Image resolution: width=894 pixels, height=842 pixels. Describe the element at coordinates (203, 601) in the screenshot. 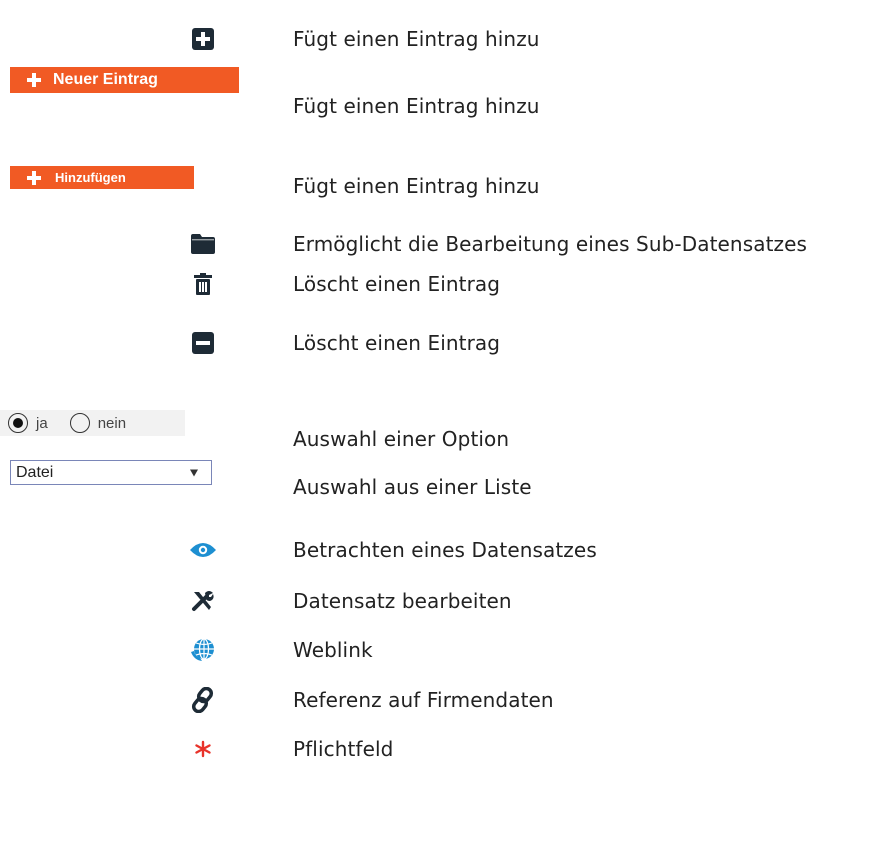

I see `tools-icon` at that location.